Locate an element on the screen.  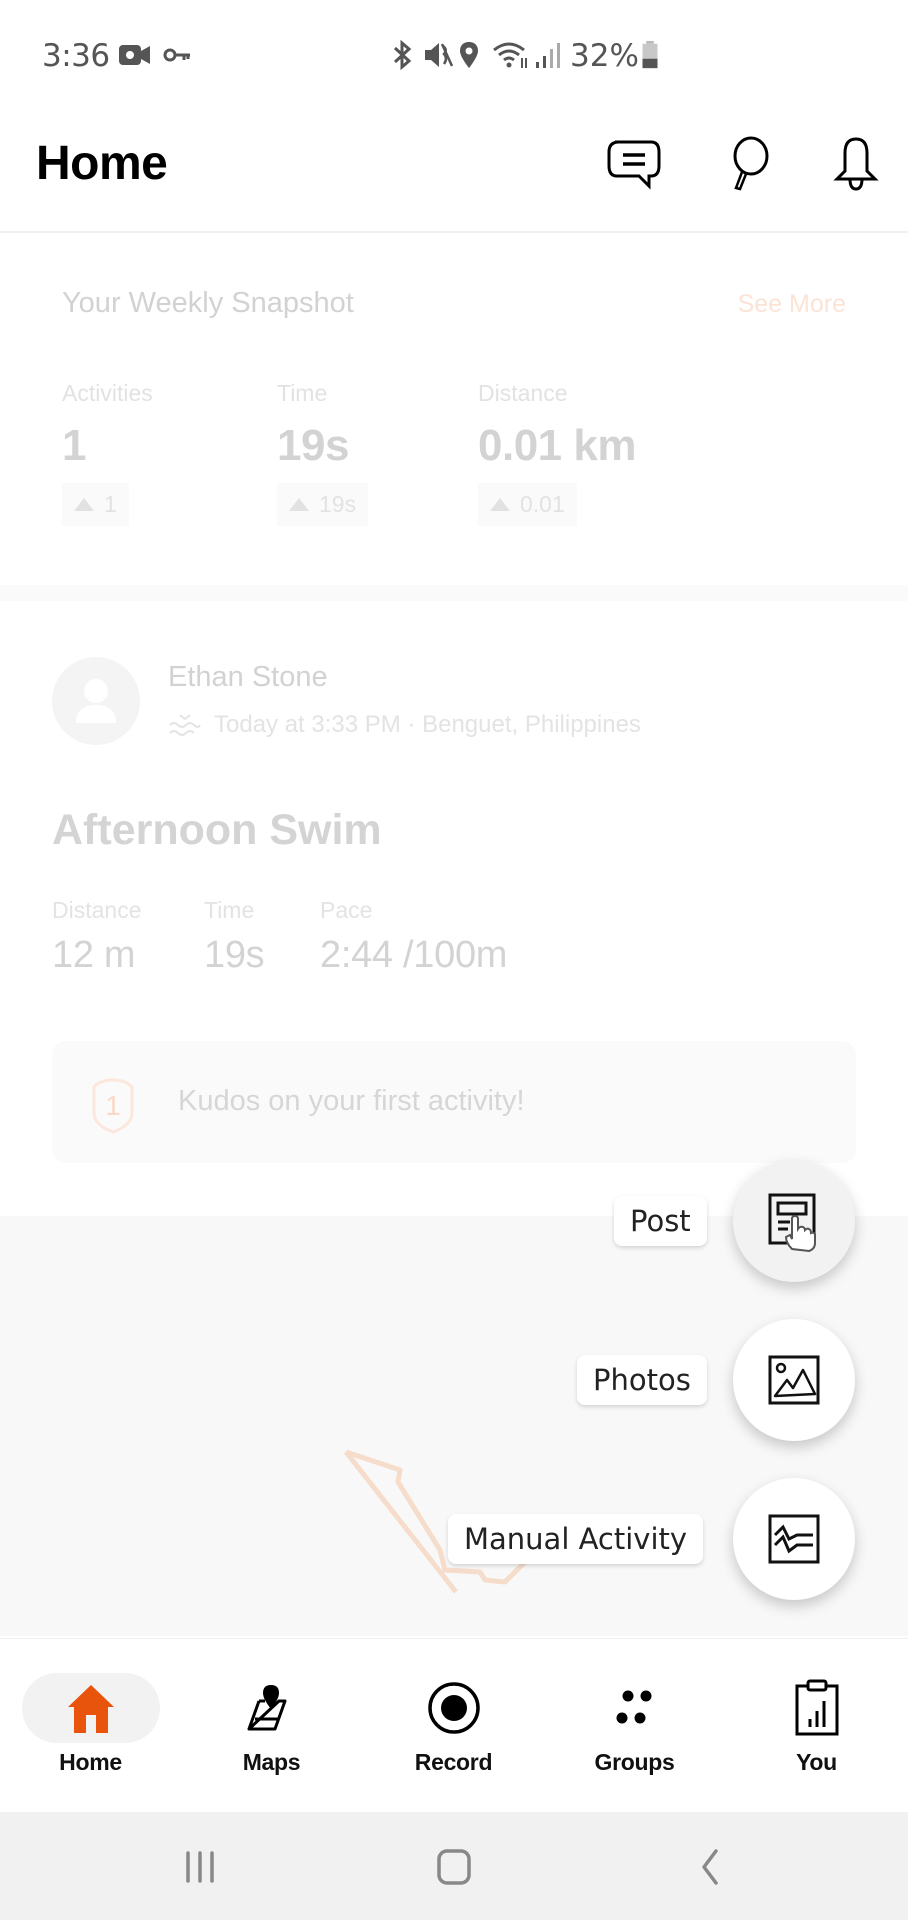
stat-value: 2:44 /100m is located at coordinates (414, 955).